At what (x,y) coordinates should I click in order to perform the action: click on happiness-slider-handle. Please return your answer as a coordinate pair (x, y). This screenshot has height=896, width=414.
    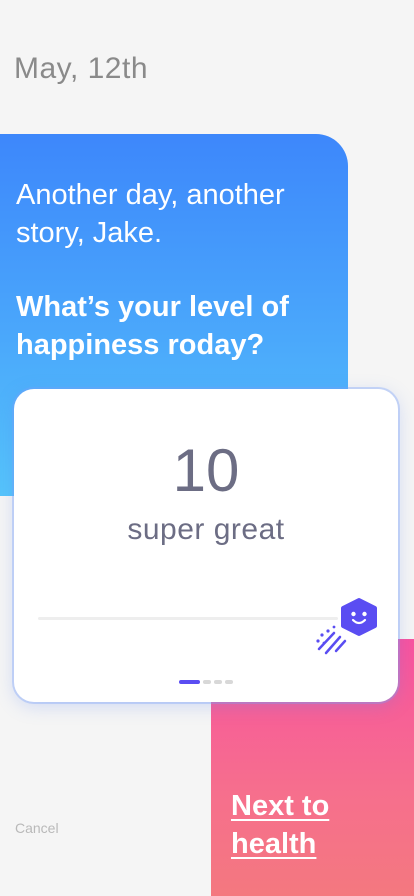
    Looking at the image, I should click on (347, 627).